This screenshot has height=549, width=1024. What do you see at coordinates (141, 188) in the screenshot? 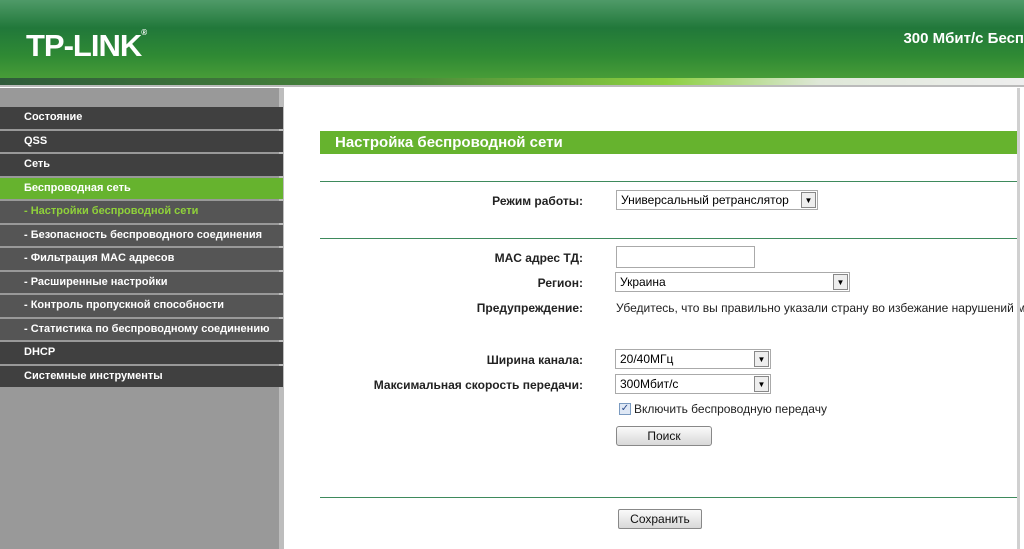
I see `sidebar-item: Беспроводная сеть` at bounding box center [141, 188].